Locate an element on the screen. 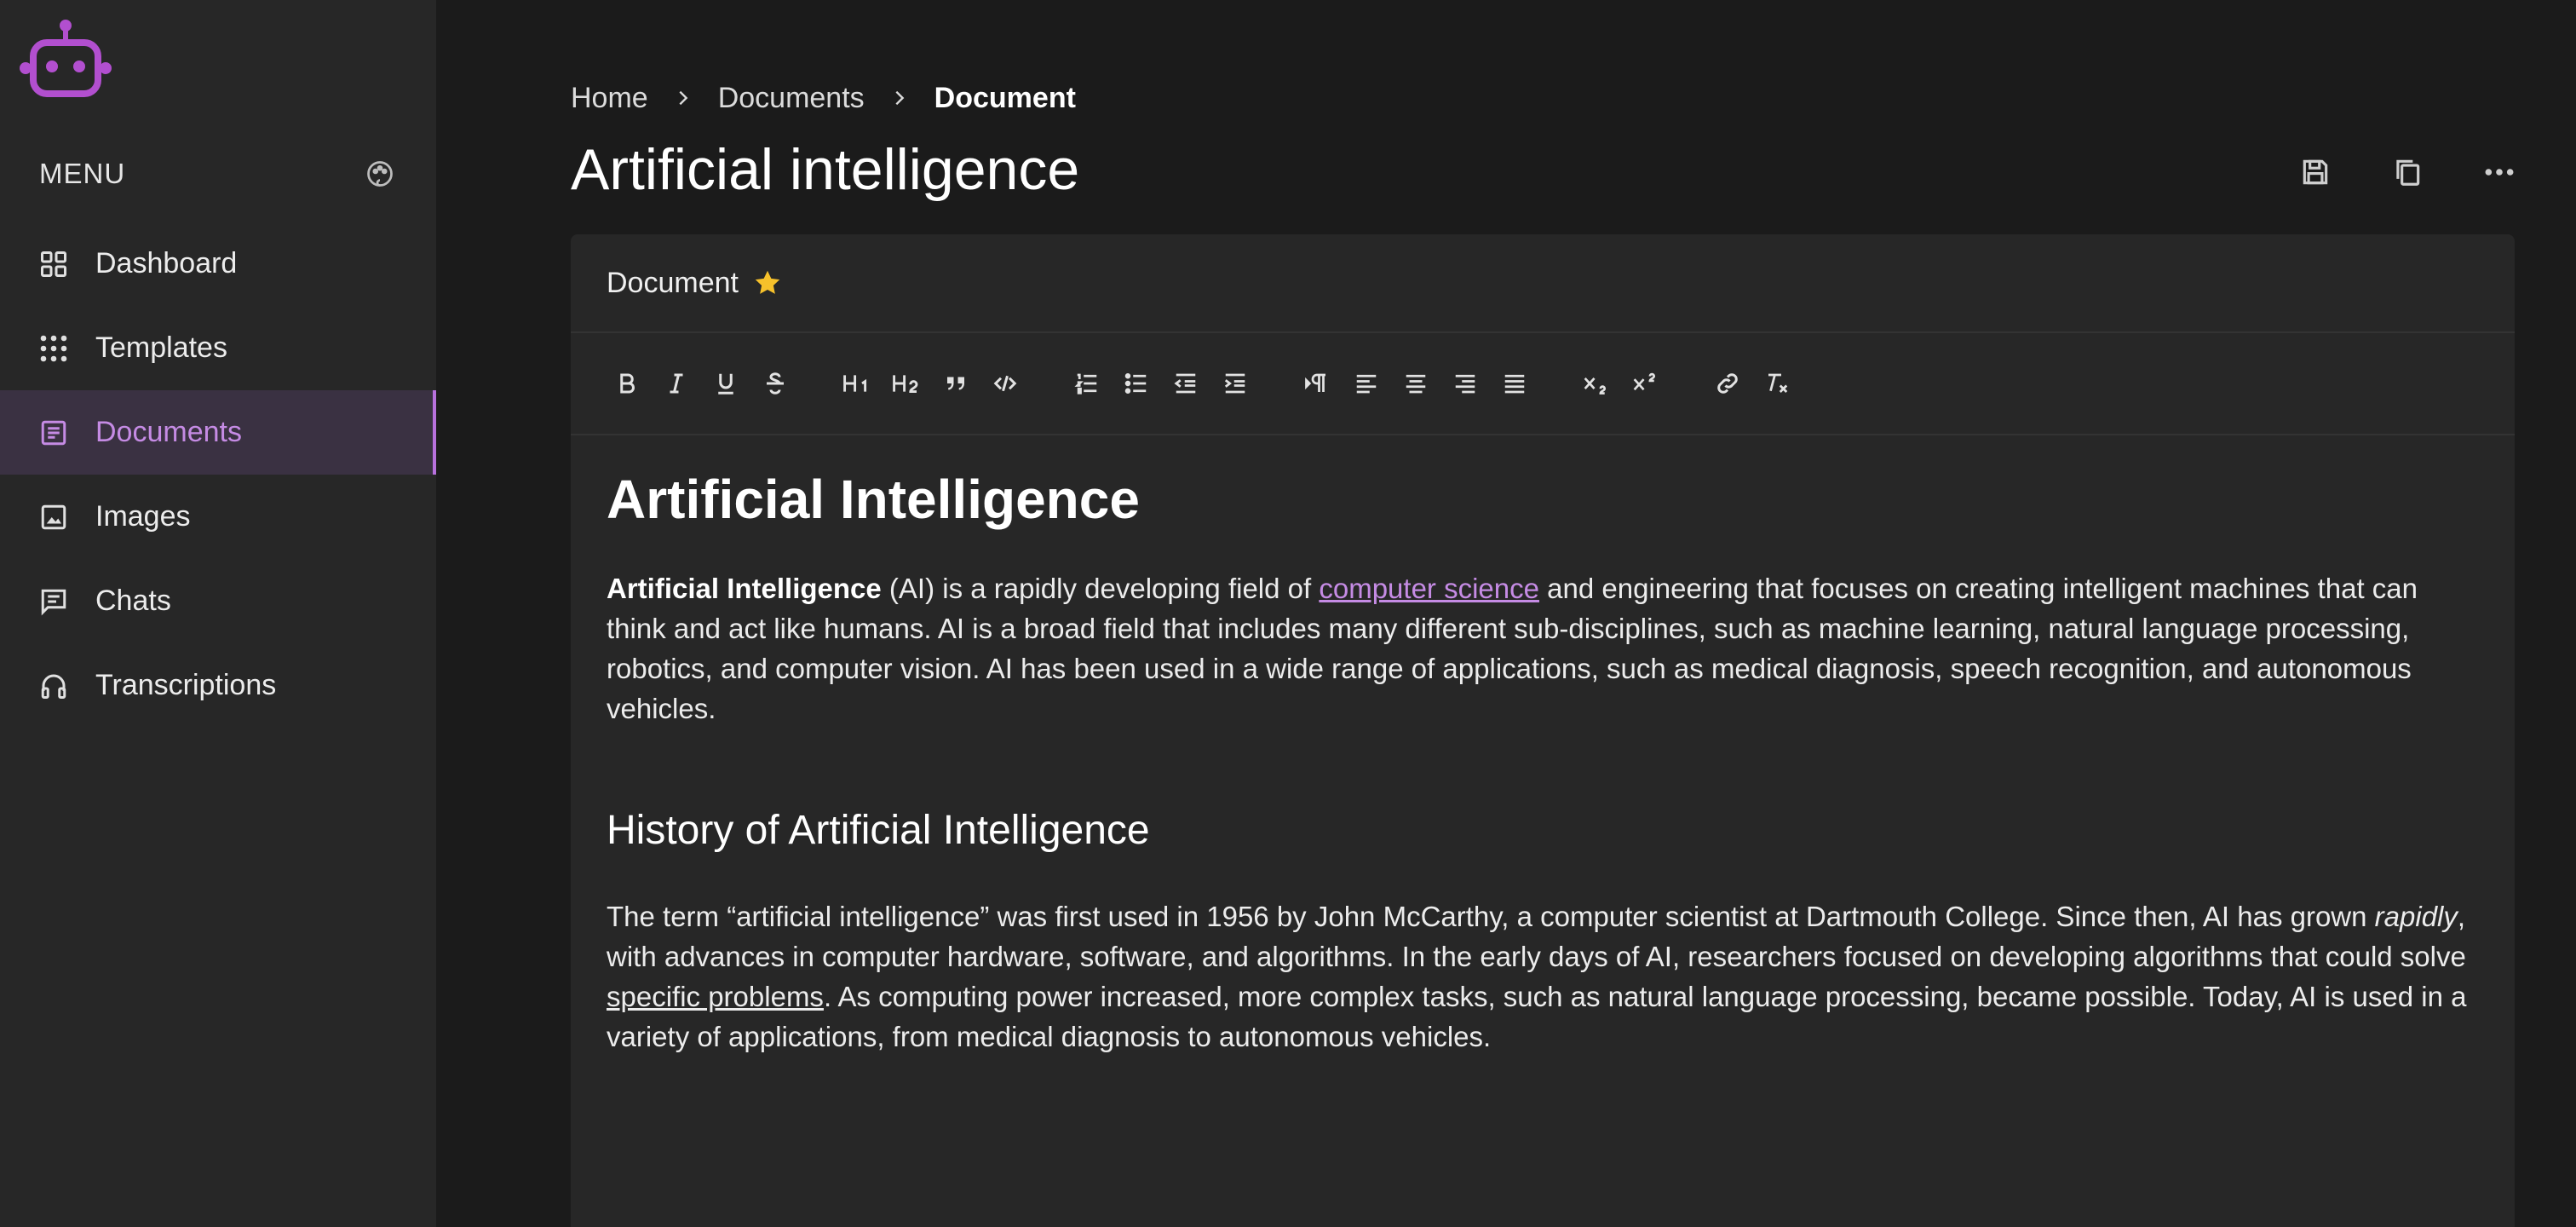  sidebar-item-images: Images is located at coordinates (218, 517).